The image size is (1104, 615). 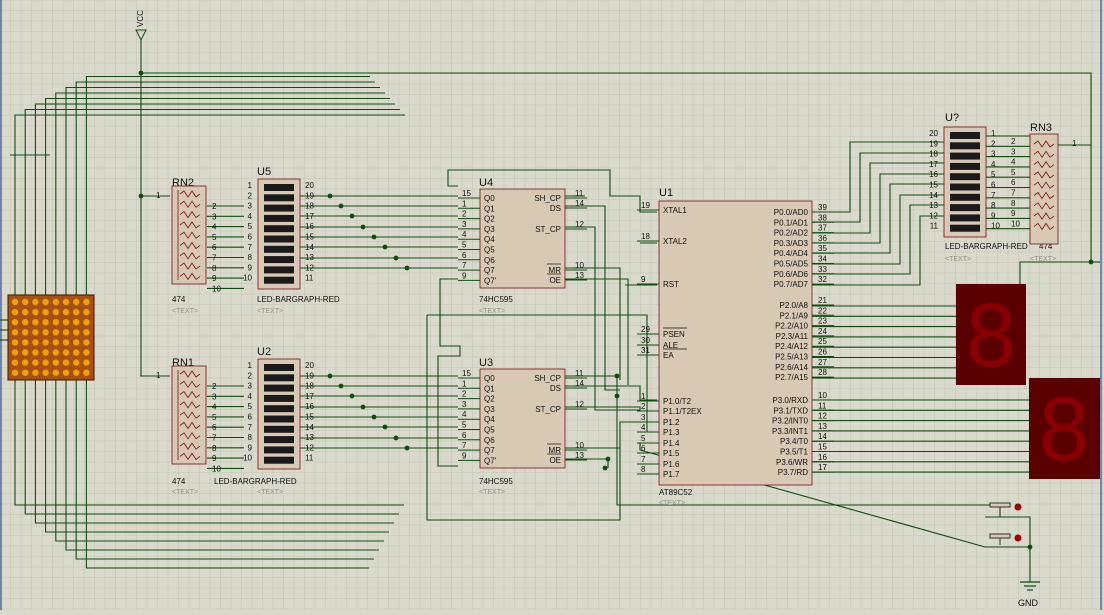 What do you see at coordinates (51, 337) in the screenshot?
I see `led-matrix` at bounding box center [51, 337].